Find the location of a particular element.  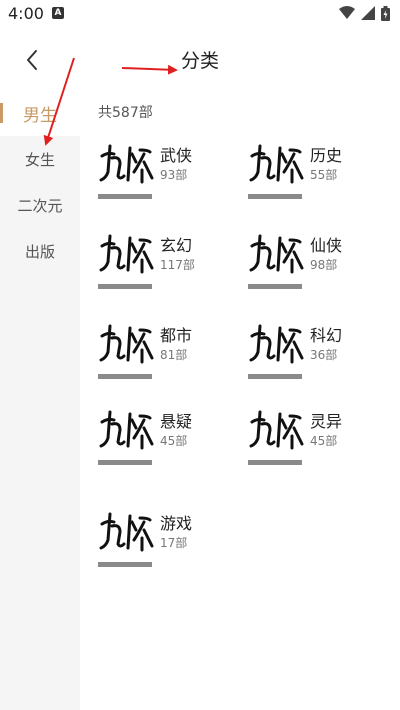

category-name: 武侠 is located at coordinates (176, 155).